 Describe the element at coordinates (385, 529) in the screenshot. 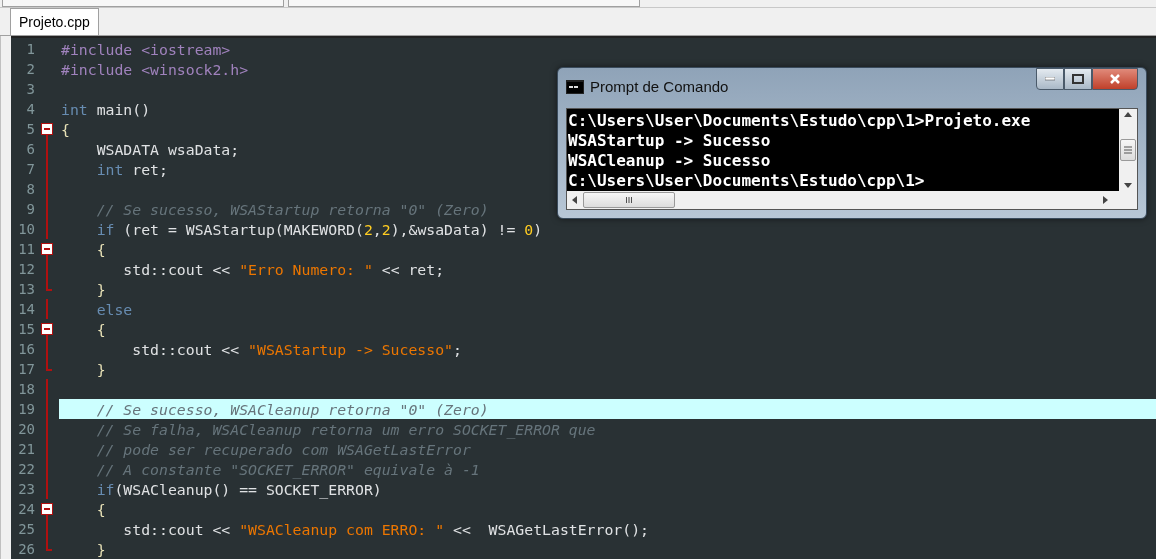

I see `code-line: std::cout << "WSACleanup com ERRO: " << WSAGetLastError();` at that location.